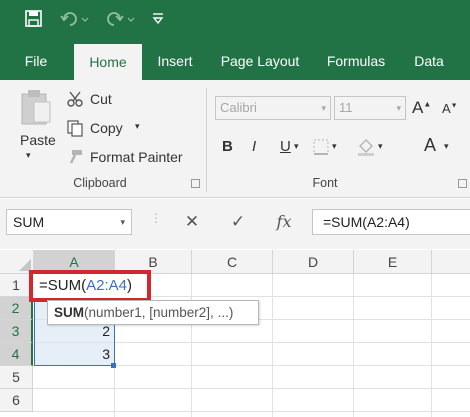 Image resolution: width=470 pixels, height=417 pixels. I want to click on cut-icon, so click(75, 100).